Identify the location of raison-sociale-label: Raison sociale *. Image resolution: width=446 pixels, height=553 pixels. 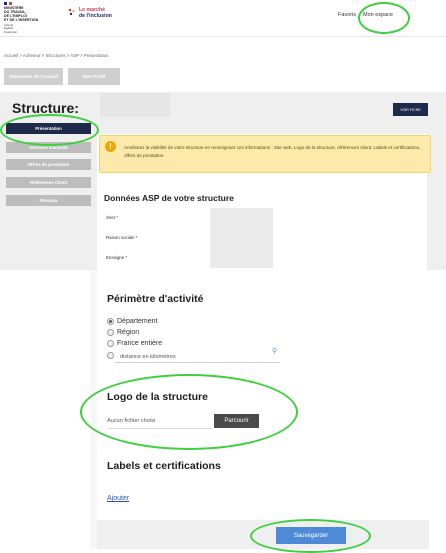
(122, 237).